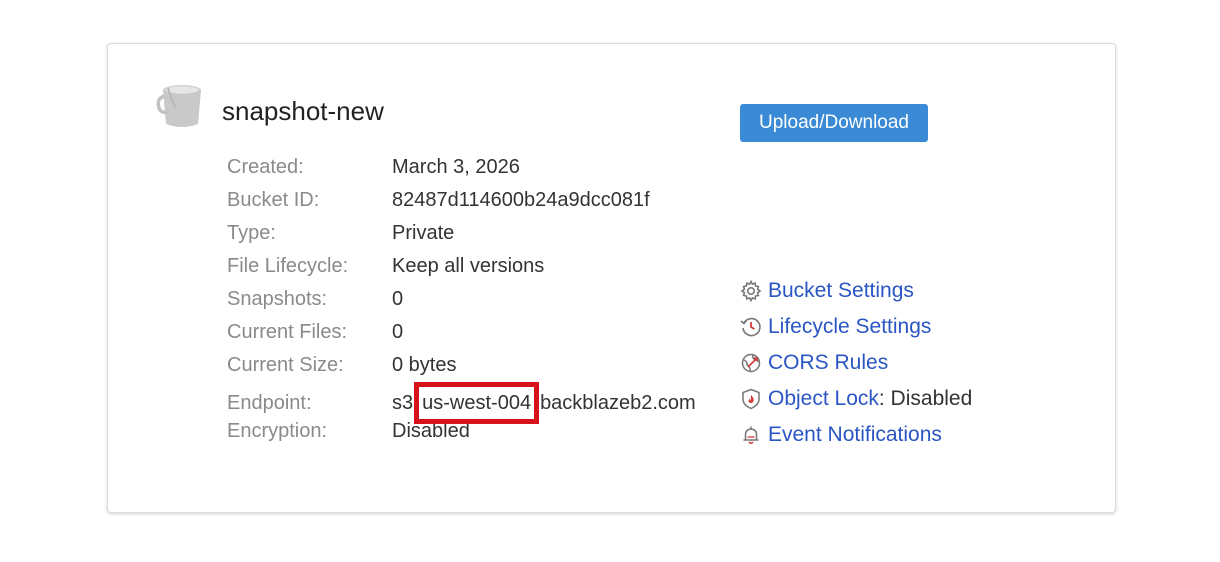 This screenshot has height=562, width=1220. What do you see at coordinates (178, 106) in the screenshot?
I see `bucket-icon` at bounding box center [178, 106].